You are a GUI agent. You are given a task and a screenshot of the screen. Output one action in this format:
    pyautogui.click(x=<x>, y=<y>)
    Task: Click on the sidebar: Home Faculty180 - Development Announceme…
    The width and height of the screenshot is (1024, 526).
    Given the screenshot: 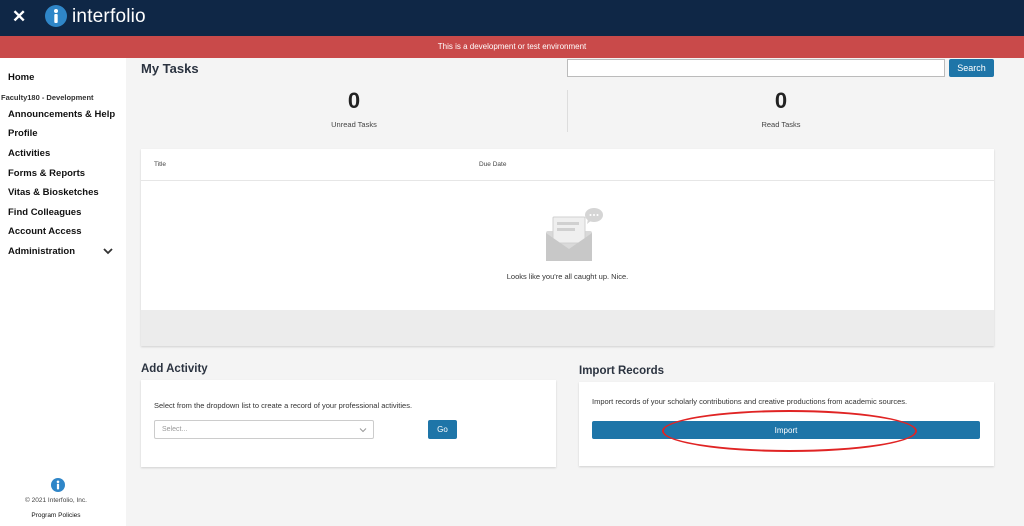 What is the action you would take?
    pyautogui.click(x=63, y=292)
    